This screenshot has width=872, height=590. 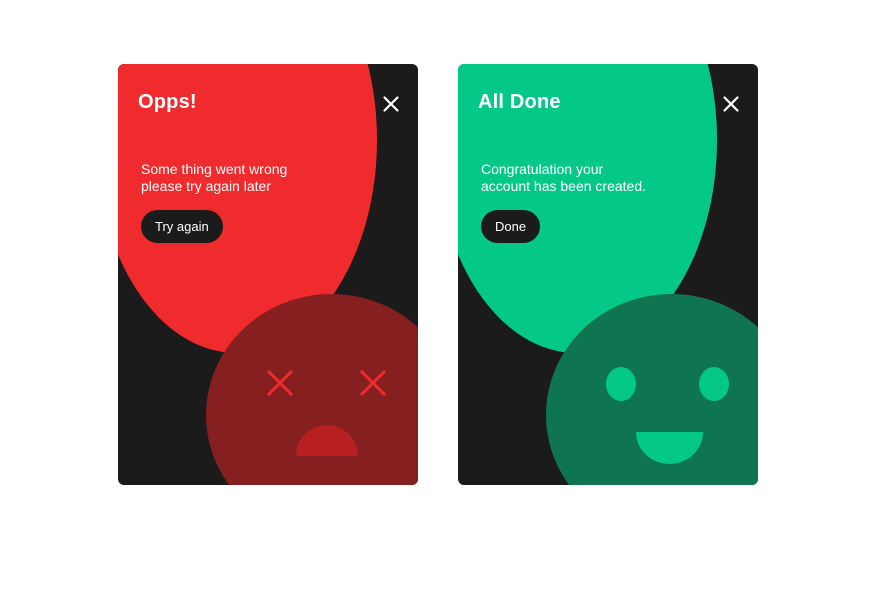 What do you see at coordinates (182, 226) in the screenshot?
I see `try-again-button: Try again` at bounding box center [182, 226].